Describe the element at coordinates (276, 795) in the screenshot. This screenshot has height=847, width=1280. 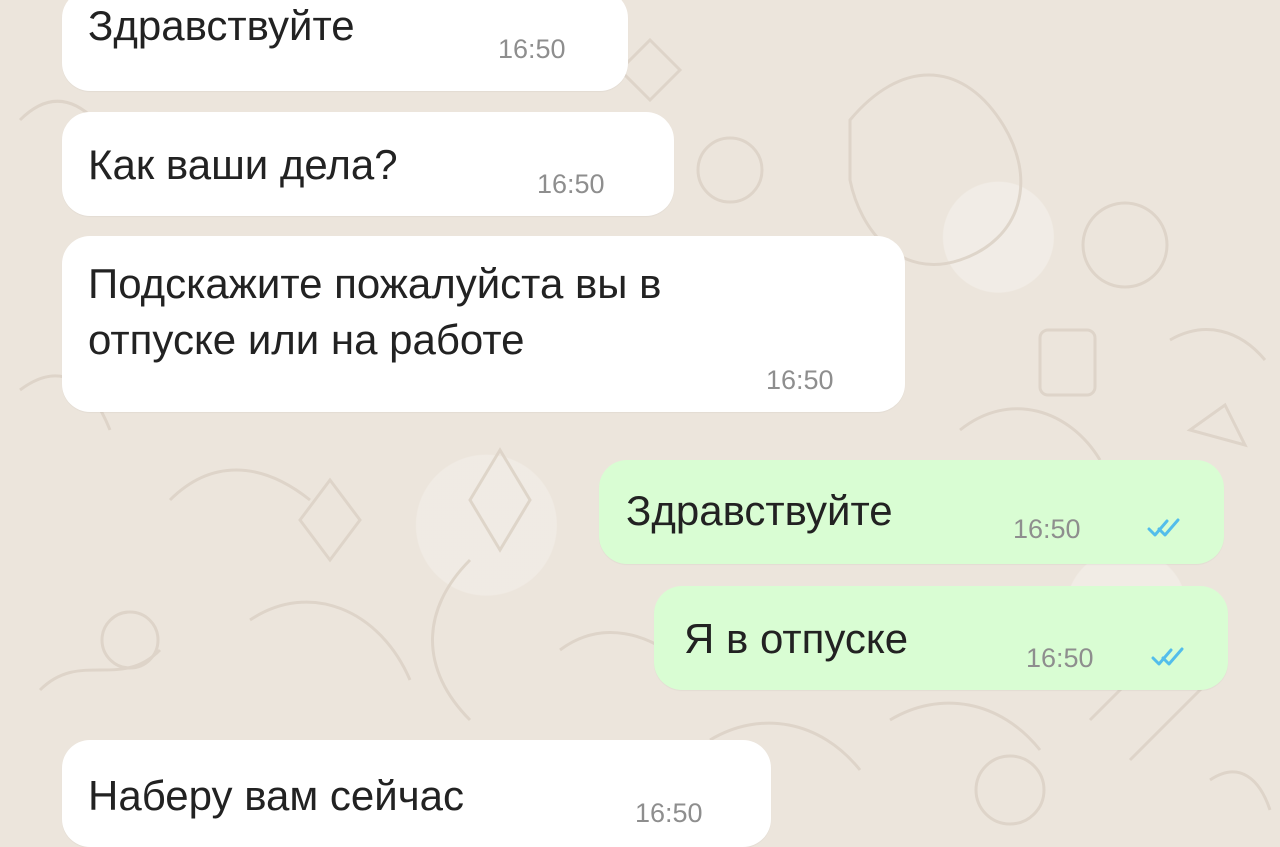
I see `message-text: Наберу вам сейчас` at that location.